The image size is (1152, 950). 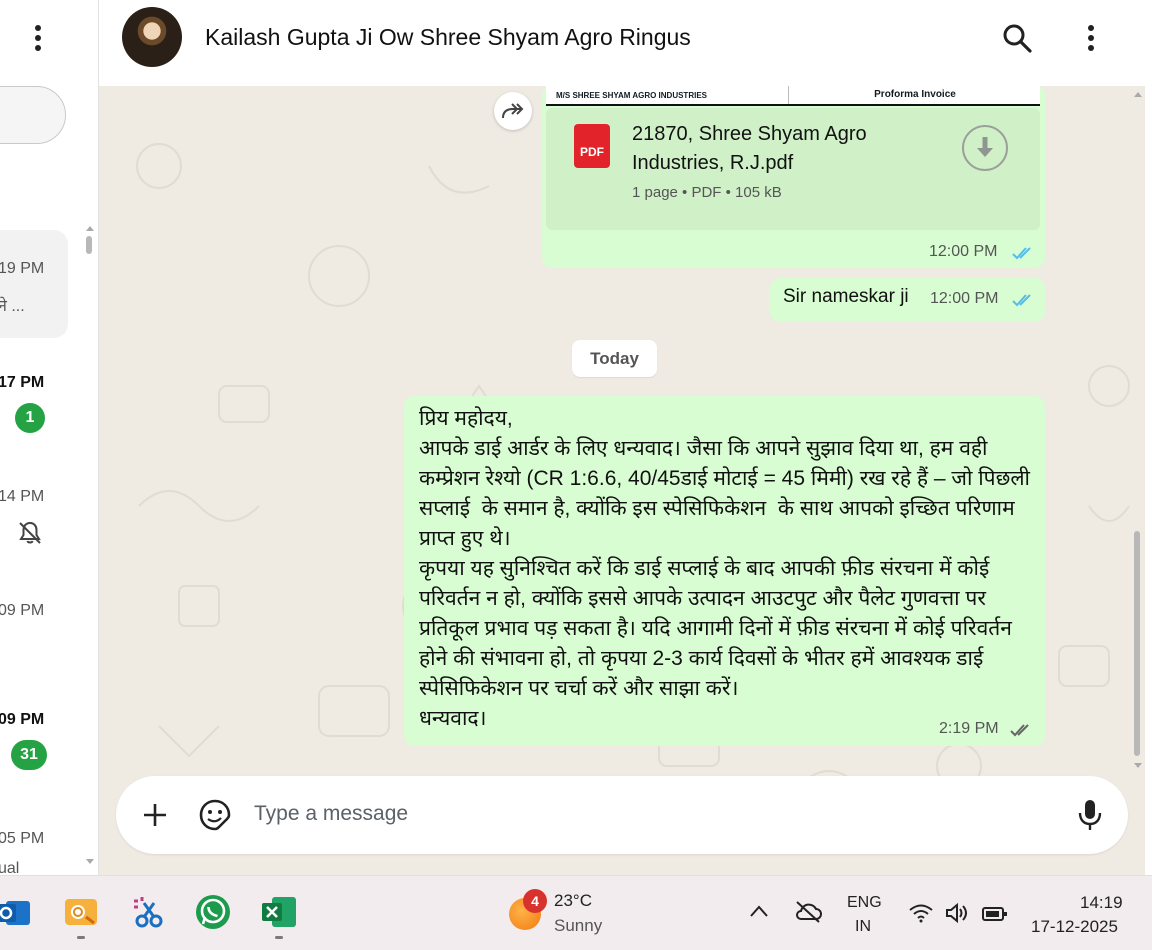 I want to click on weather-alert-badge: 4, so click(x=535, y=901).